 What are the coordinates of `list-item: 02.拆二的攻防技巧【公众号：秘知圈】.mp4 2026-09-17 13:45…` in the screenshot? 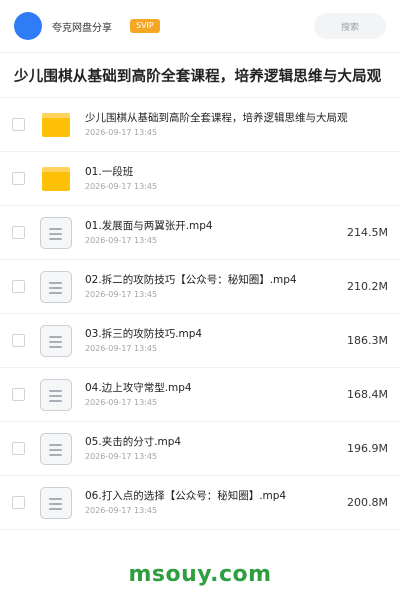 It's located at (200, 287).